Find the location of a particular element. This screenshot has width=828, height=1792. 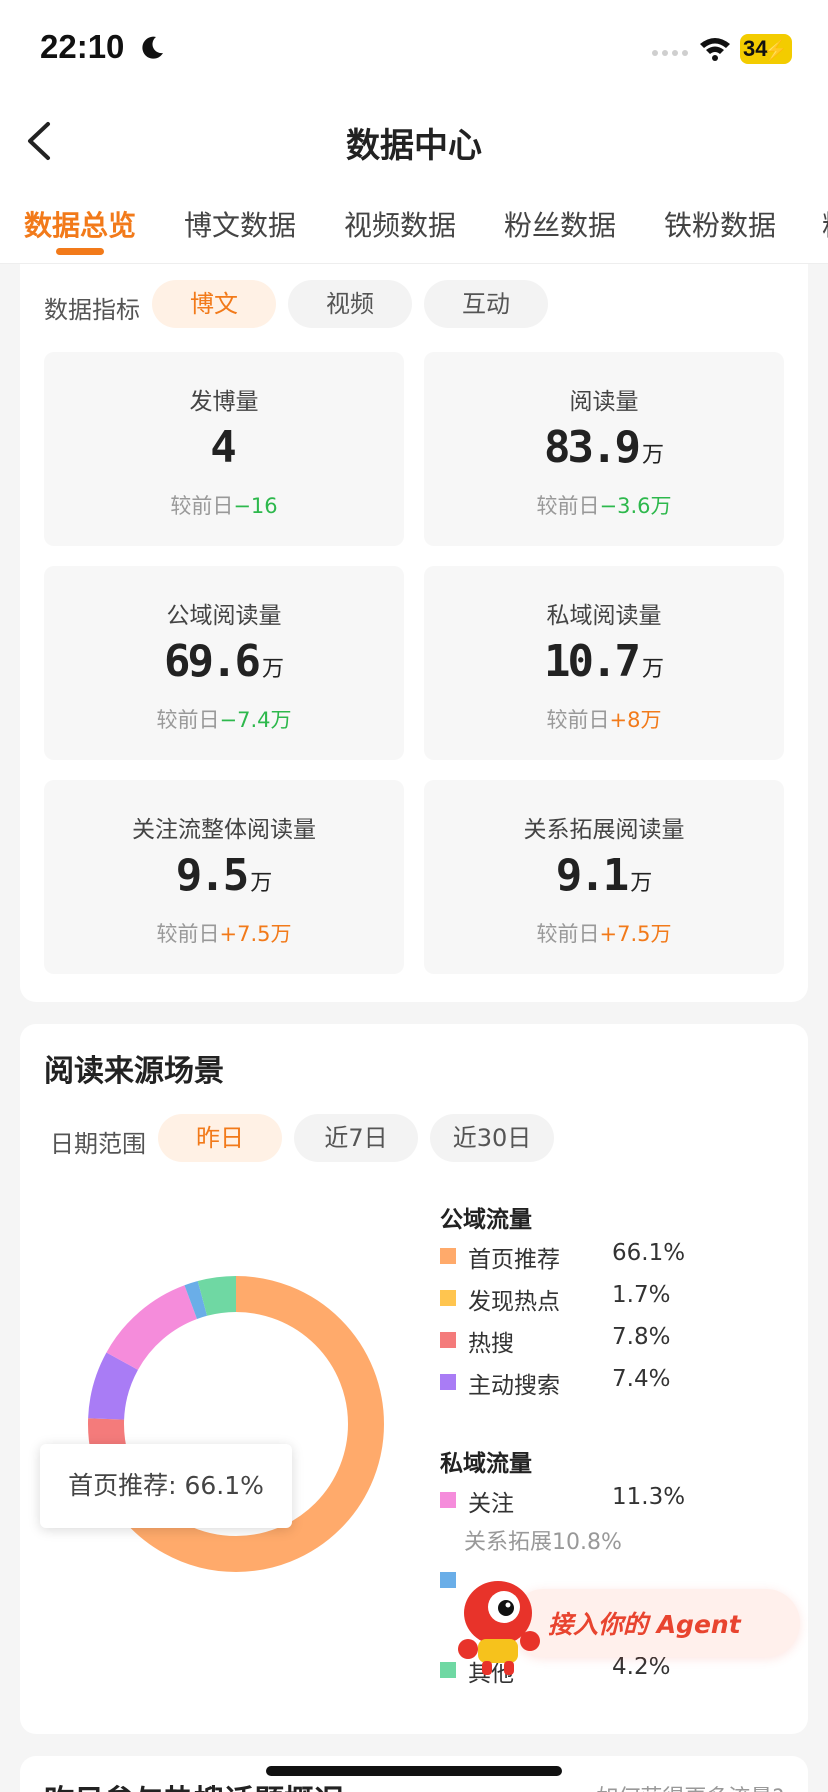

legend-item-active-search: 主动搜索 7.4% is located at coordinates (590, 1383).